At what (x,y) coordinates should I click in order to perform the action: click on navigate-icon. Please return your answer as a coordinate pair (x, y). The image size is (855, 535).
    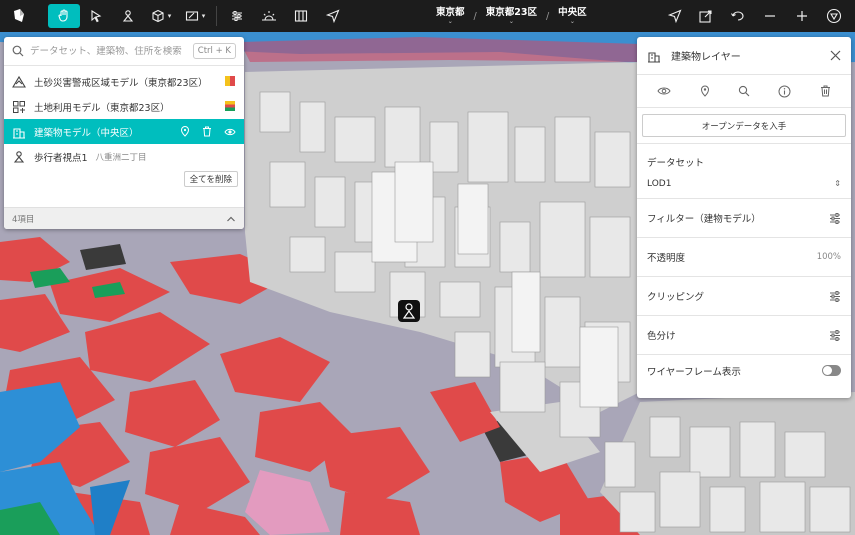
    Looking at the image, I should click on (675, 16).